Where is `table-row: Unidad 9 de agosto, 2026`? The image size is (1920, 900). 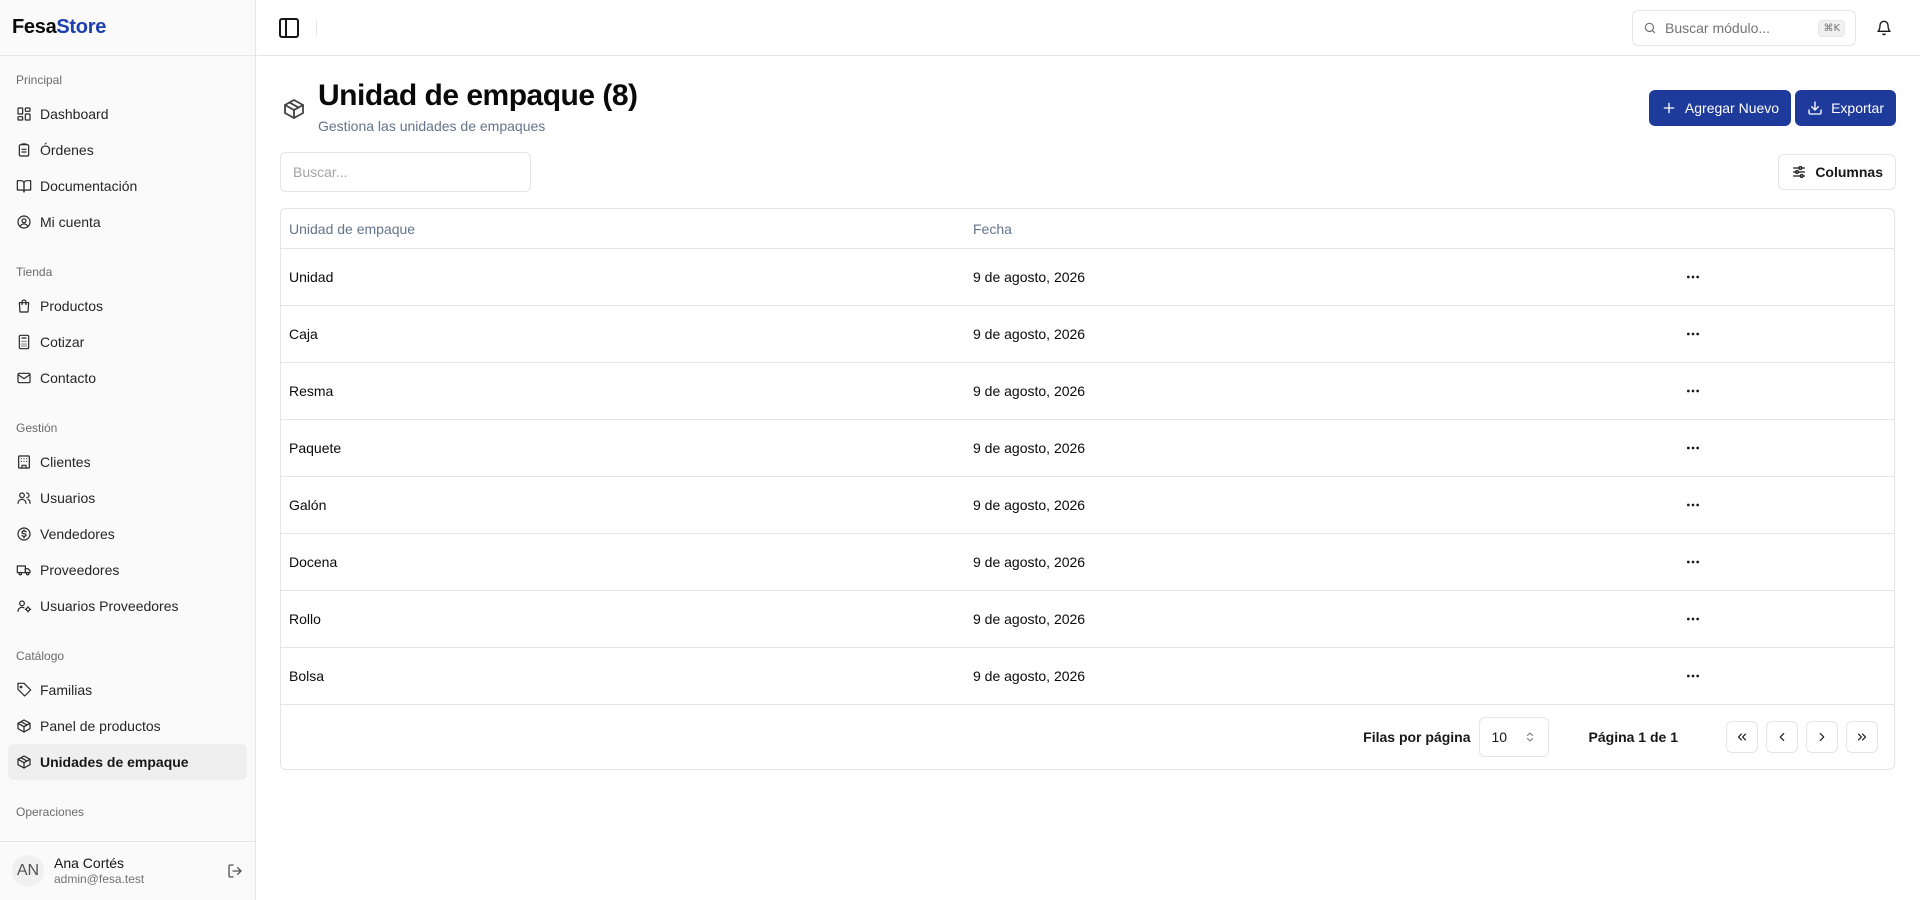
table-row: Unidad 9 de agosto, 2026 is located at coordinates (1087, 277).